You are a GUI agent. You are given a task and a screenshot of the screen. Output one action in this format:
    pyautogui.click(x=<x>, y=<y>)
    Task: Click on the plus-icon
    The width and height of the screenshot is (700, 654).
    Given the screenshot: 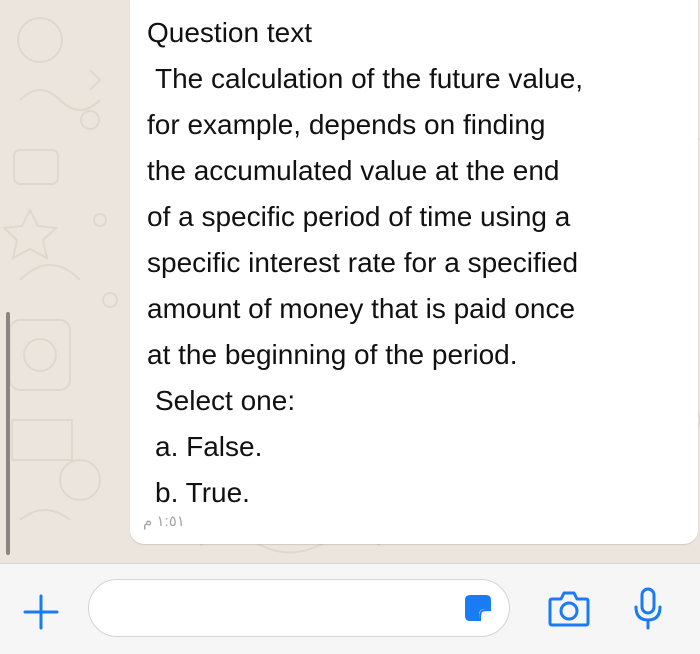 What is the action you would take?
    pyautogui.click(x=41, y=612)
    